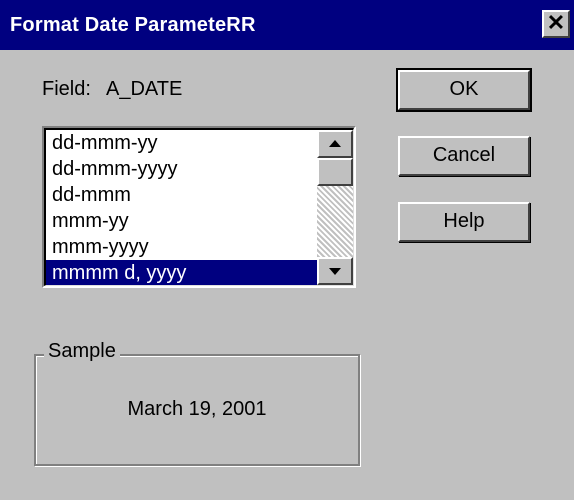  Describe the element at coordinates (182, 169) in the screenshot. I see `list-item: dd-mmm-yyyy` at that location.